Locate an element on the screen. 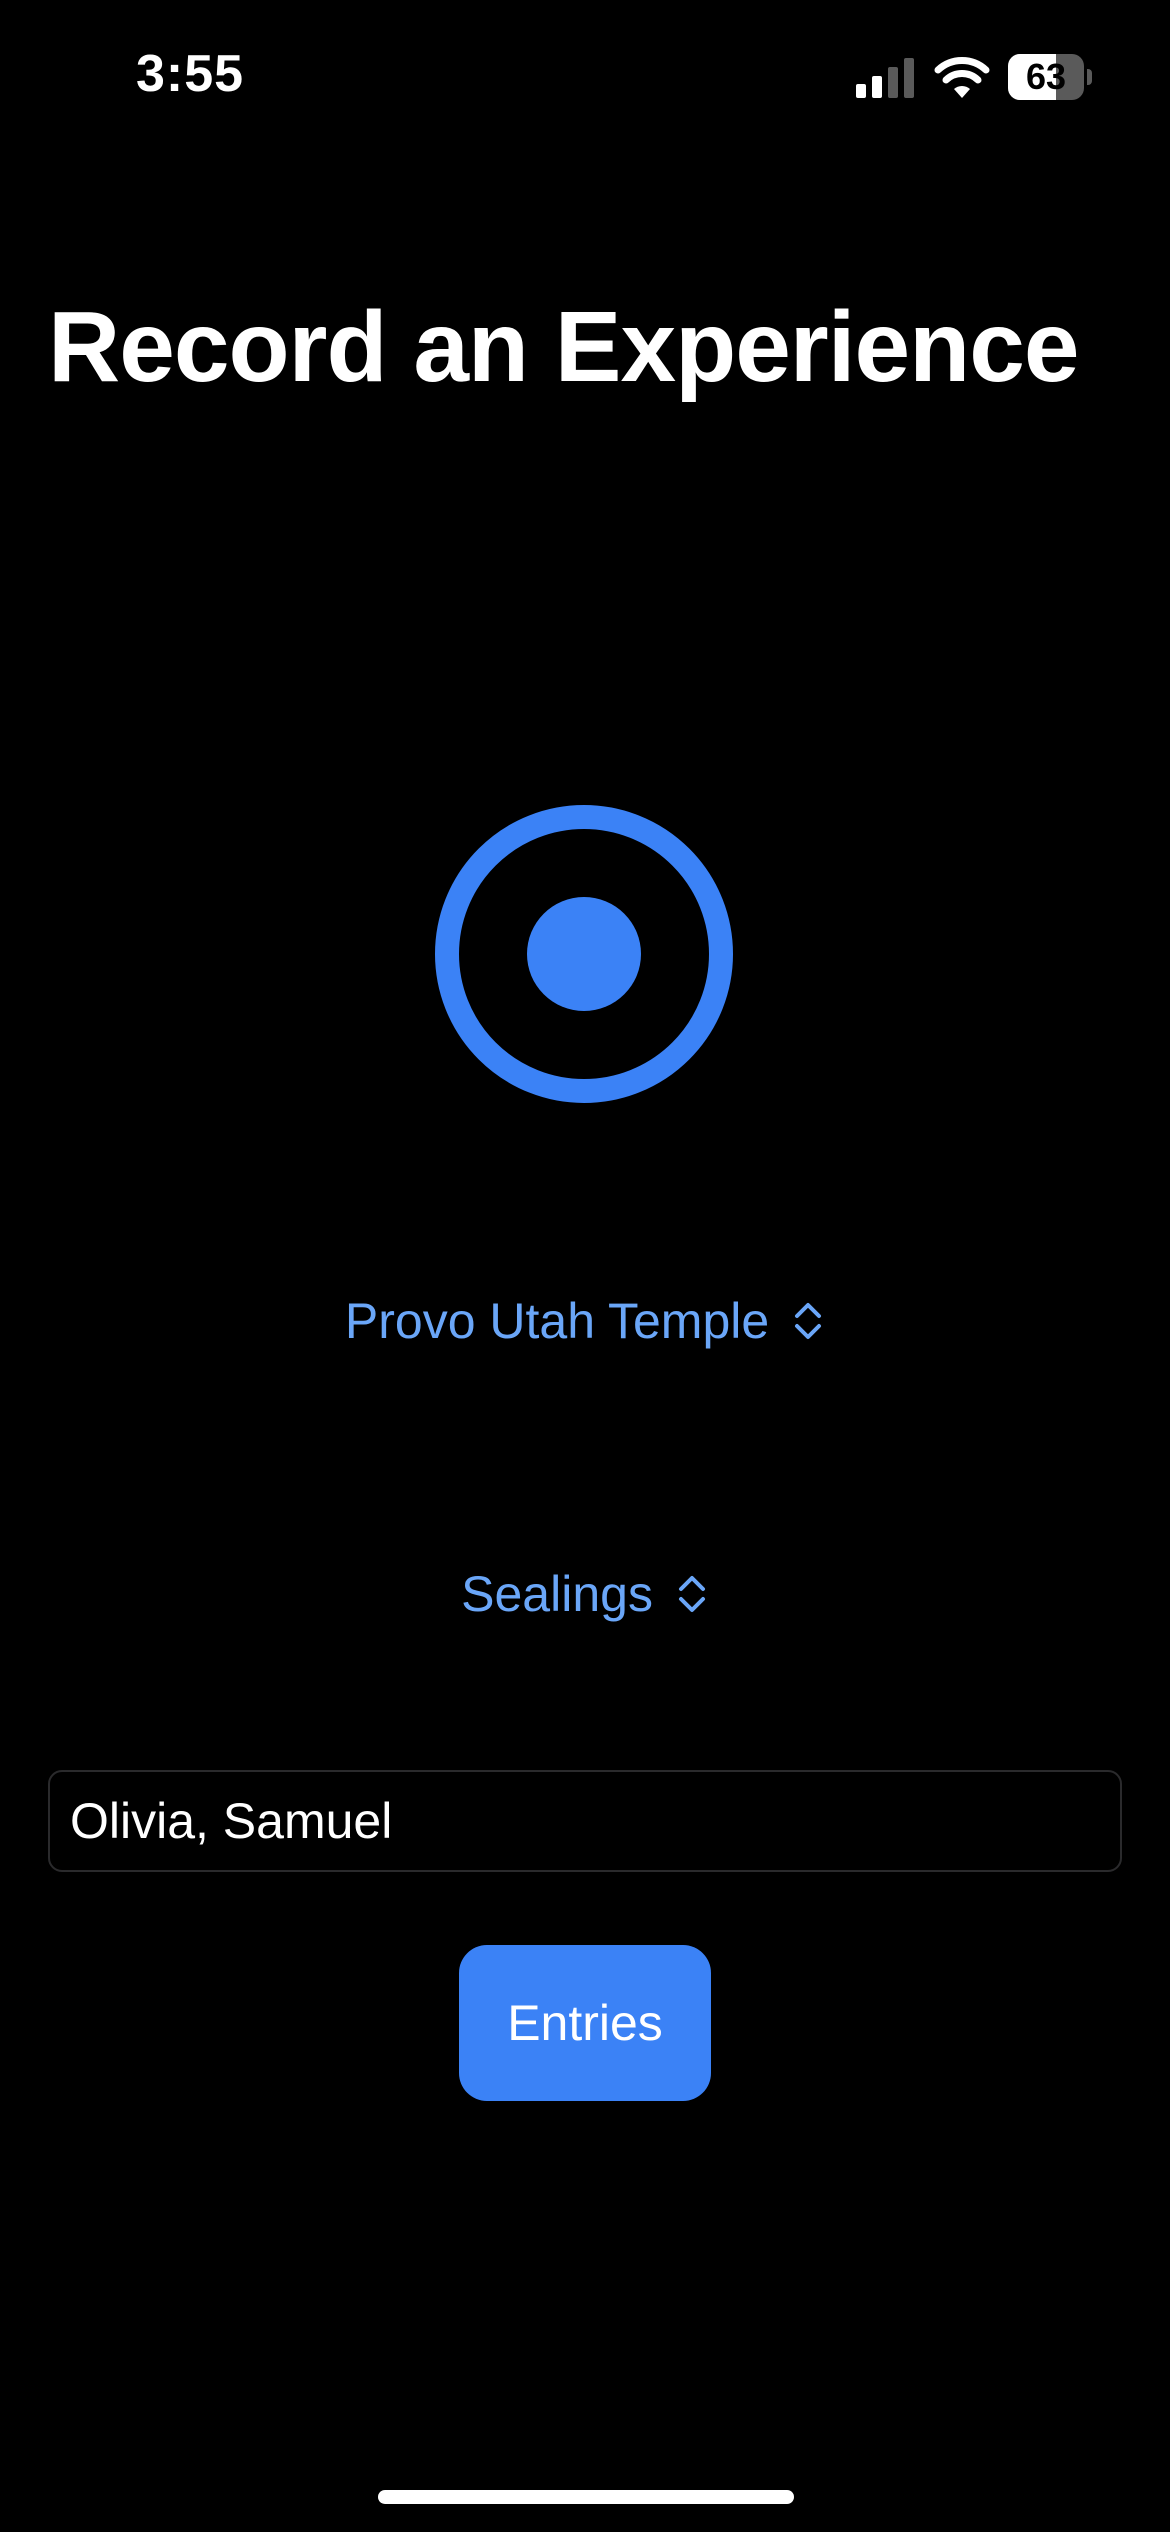 The height and width of the screenshot is (2532, 1170). ordinance-picker: Sealings is located at coordinates (585, 1594).